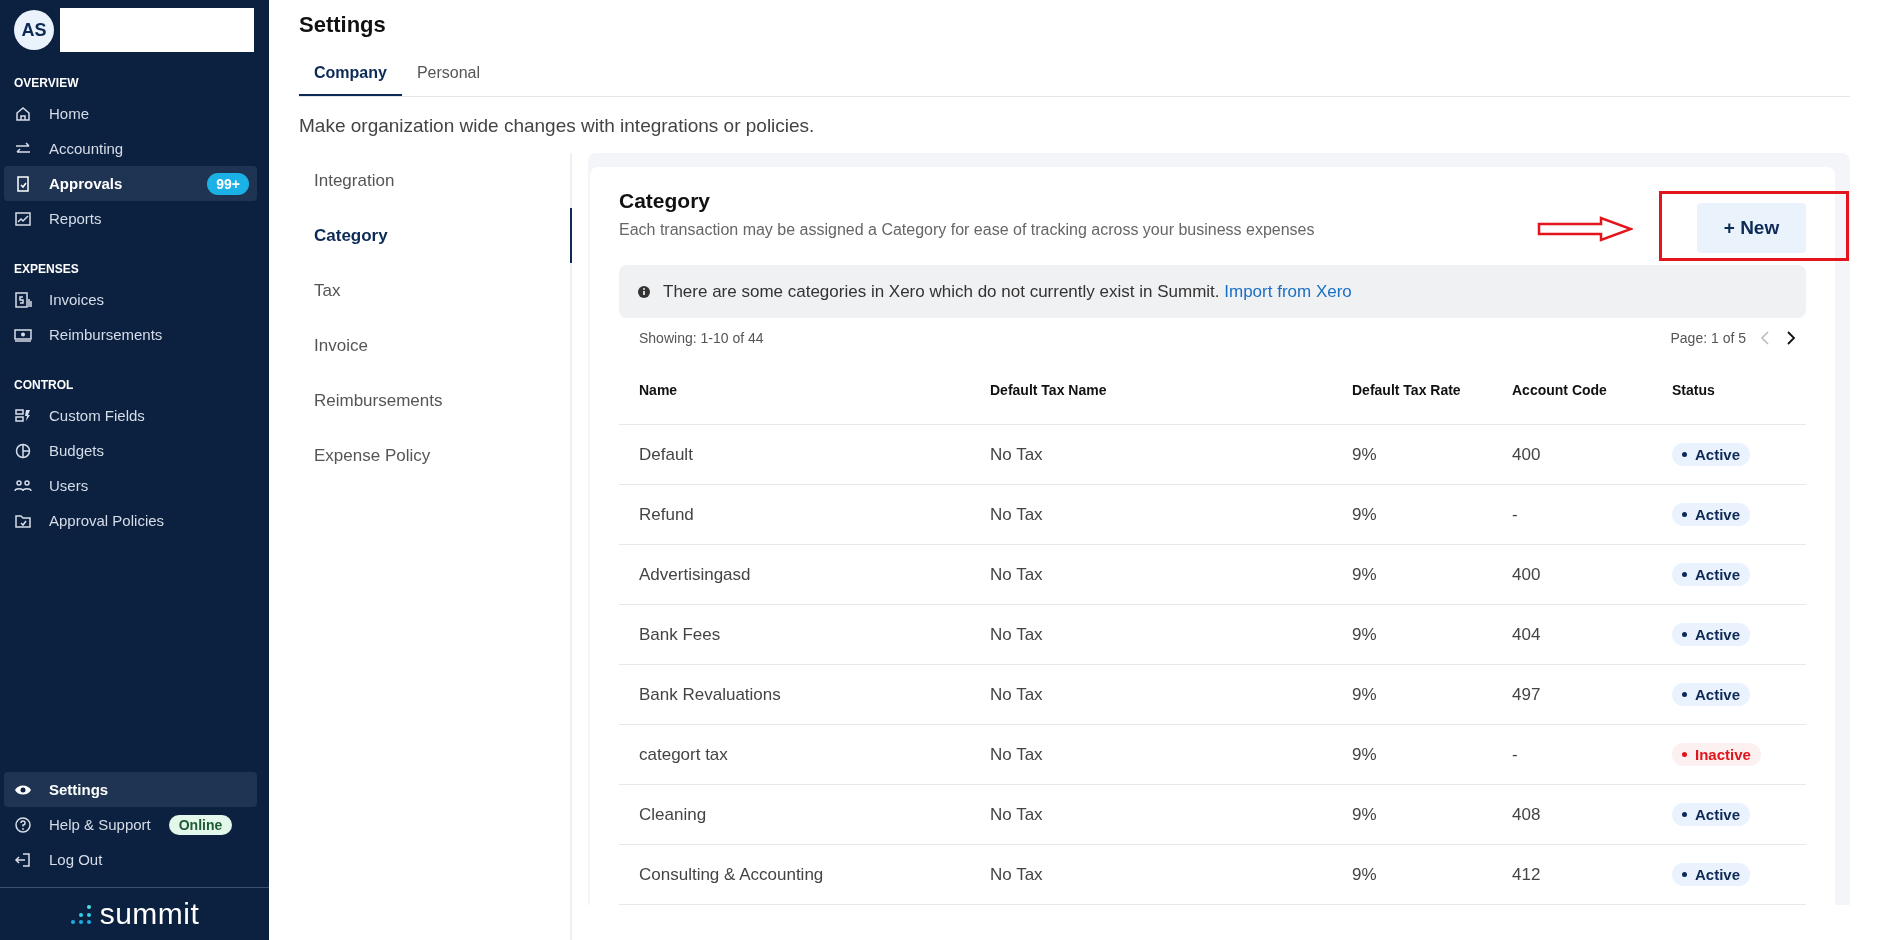  I want to click on logout-icon, so click(23, 859).